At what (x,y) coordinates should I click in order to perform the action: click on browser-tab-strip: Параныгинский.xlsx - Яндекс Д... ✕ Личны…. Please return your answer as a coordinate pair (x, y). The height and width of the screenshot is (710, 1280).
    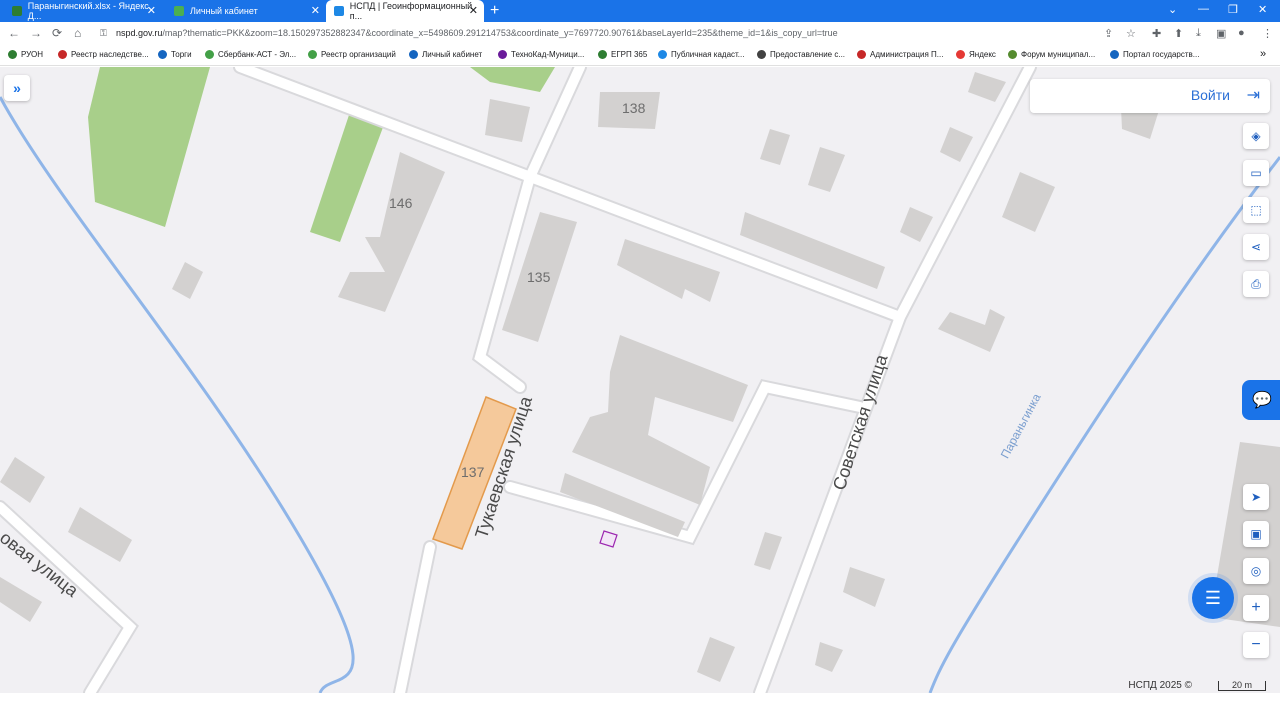
    Looking at the image, I should click on (640, 11).